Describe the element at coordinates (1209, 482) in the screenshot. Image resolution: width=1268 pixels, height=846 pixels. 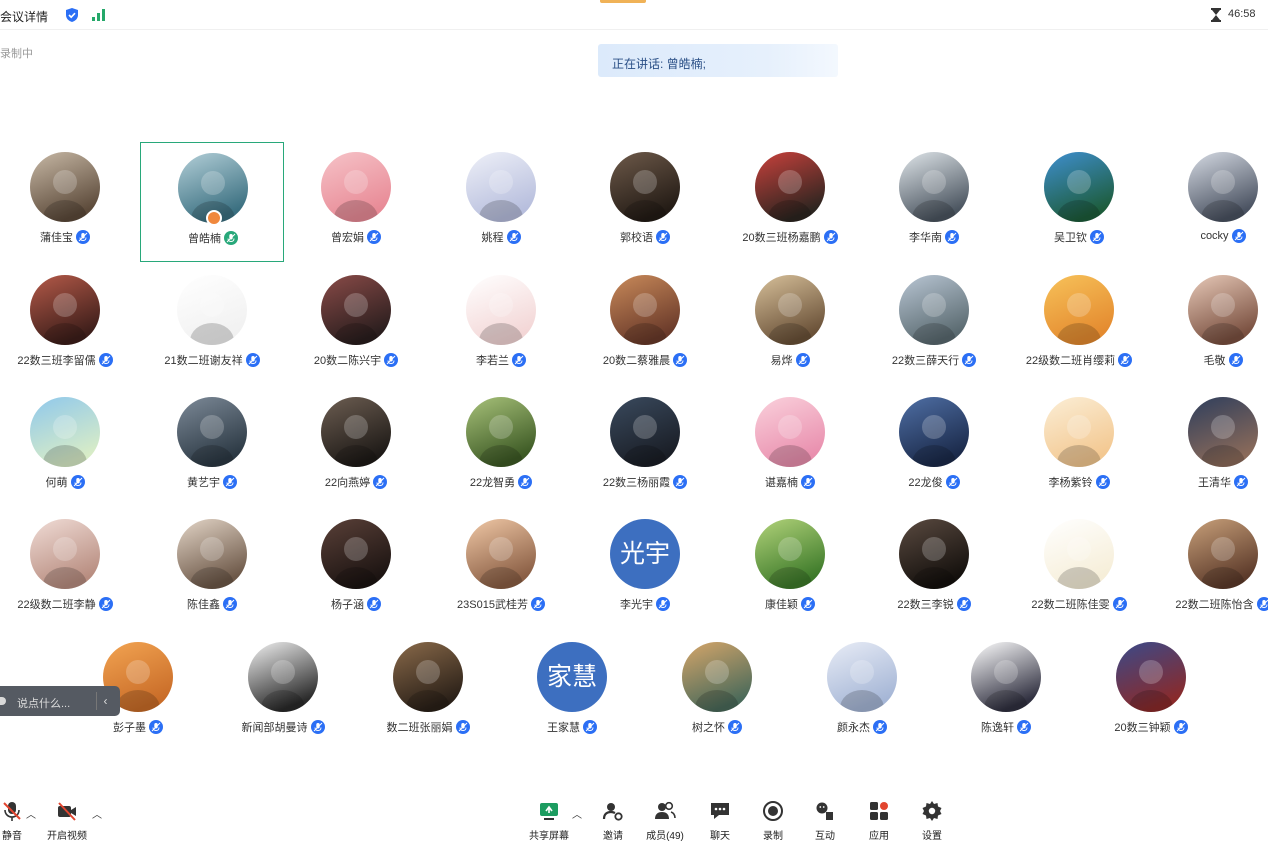
I see `participant-name-row: 王清华` at that location.